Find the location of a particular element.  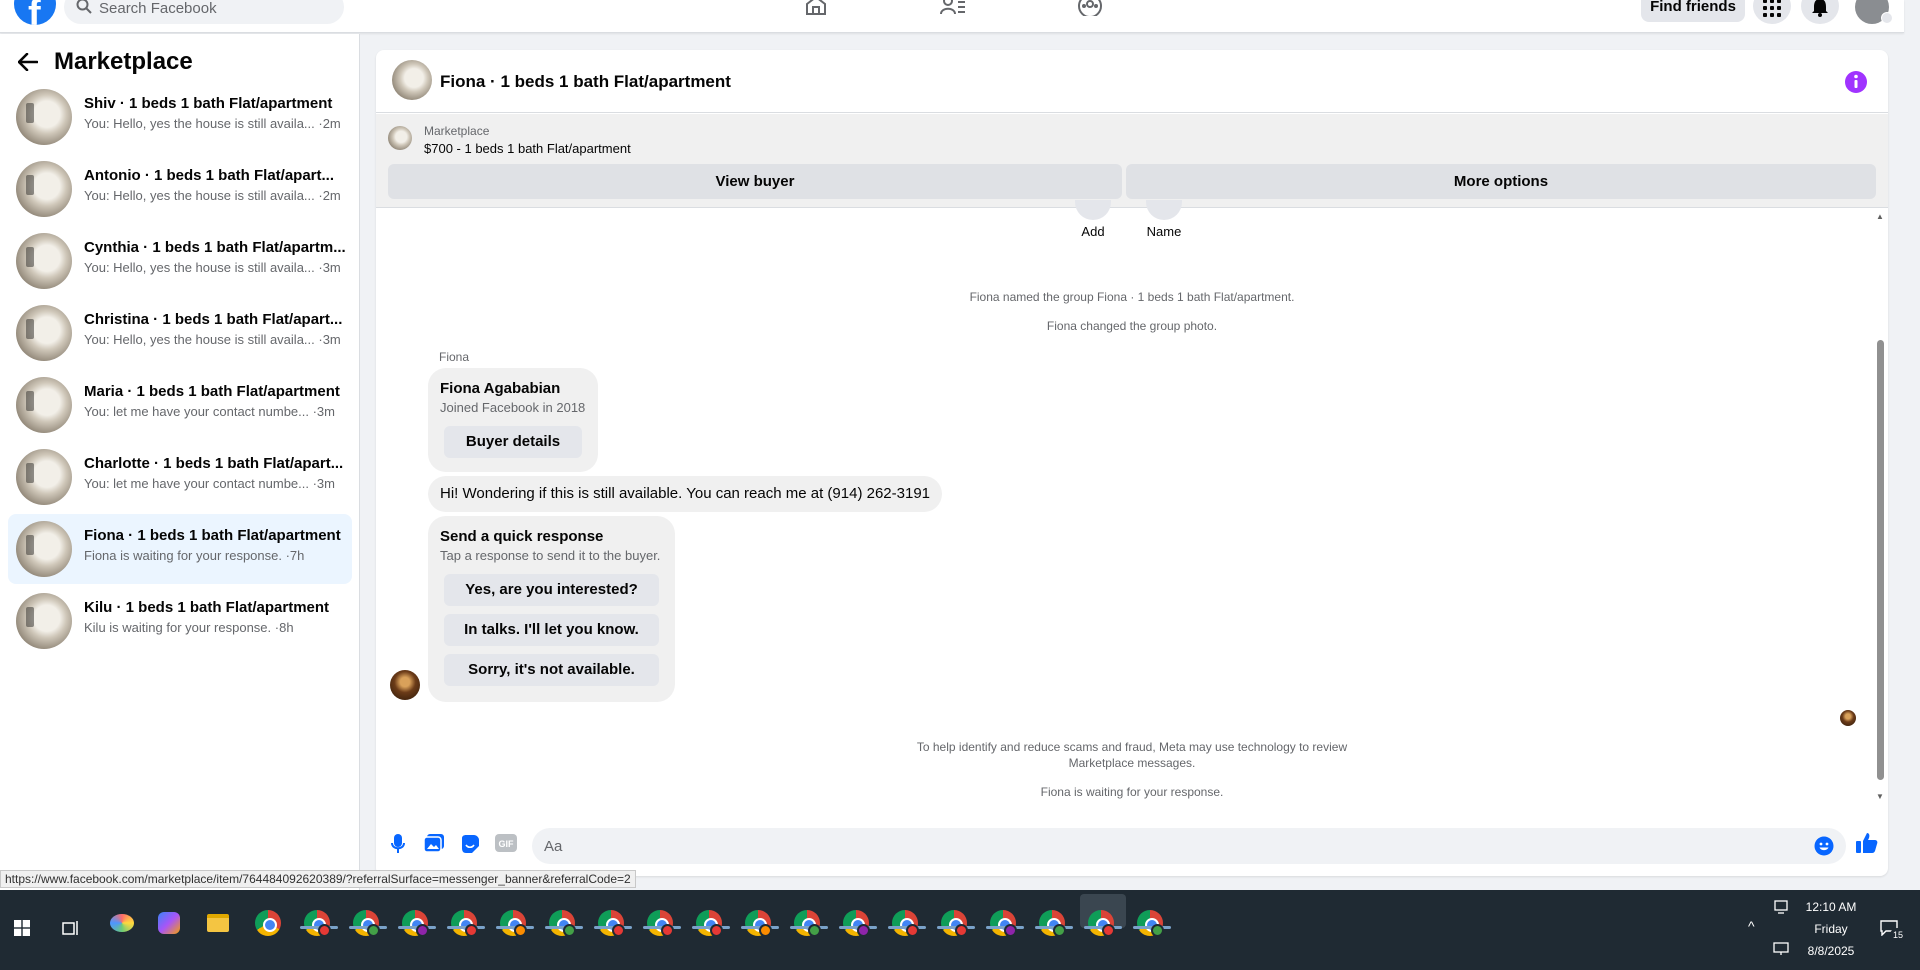

copilot-app-icon is located at coordinates (173, 925).